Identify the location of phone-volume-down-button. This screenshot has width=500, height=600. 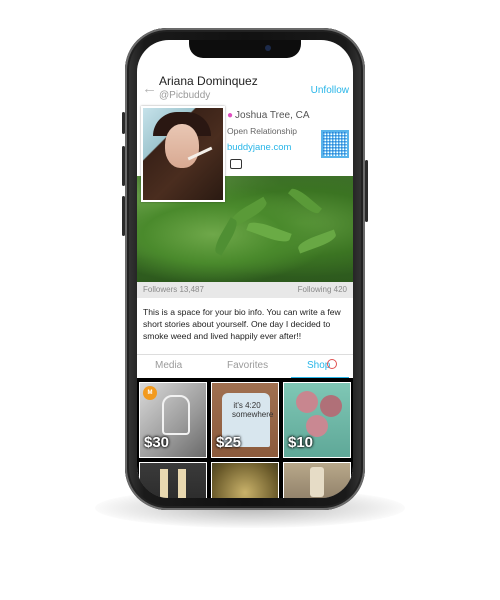
(123, 216).